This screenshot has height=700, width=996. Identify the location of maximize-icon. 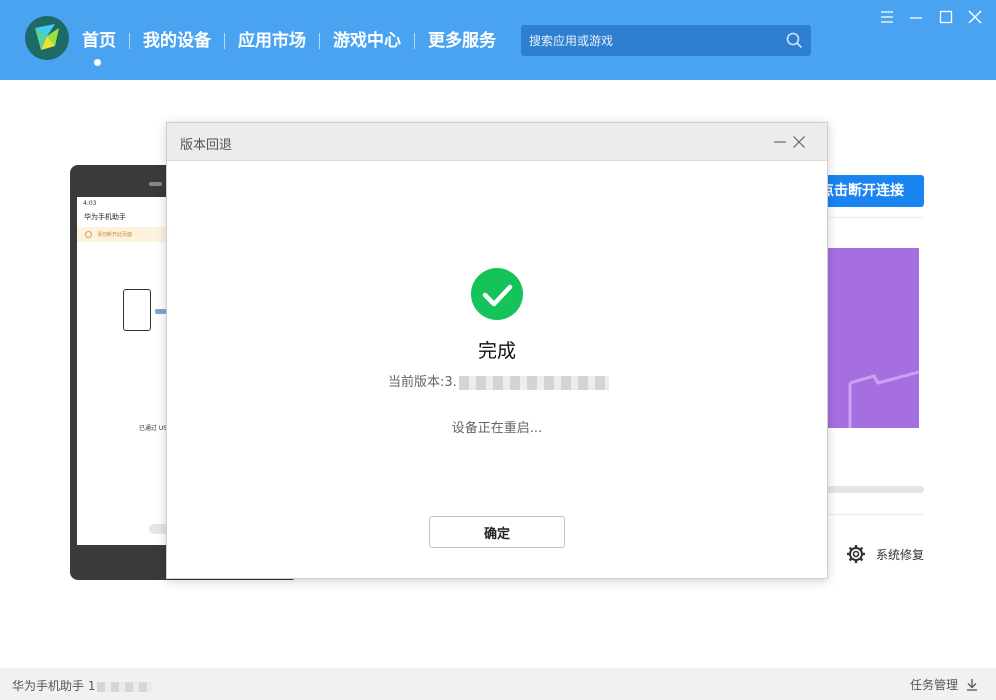
(946, 17).